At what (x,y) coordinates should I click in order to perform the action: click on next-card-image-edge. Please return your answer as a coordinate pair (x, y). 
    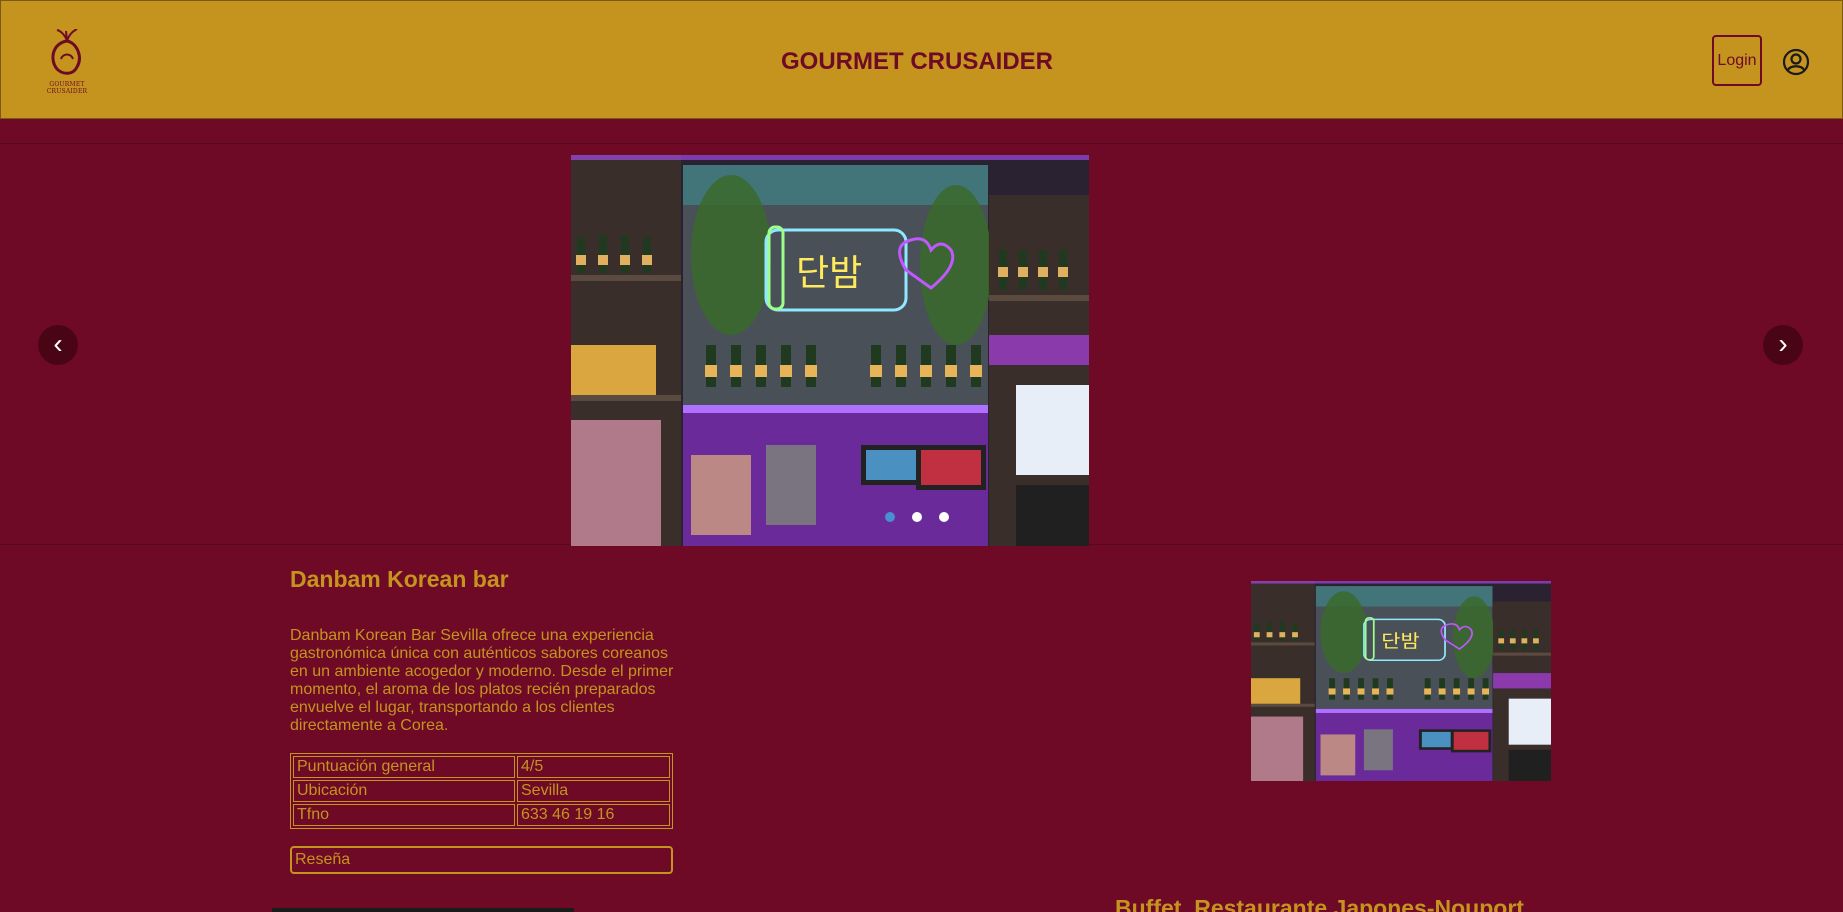
    Looking at the image, I should click on (423, 910).